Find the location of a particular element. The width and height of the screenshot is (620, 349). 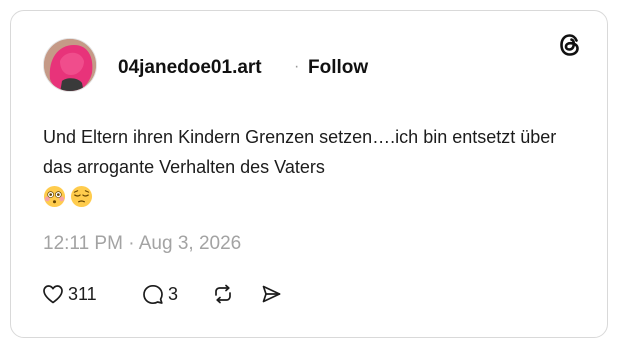

threads-logo-icon is located at coordinates (570, 45).